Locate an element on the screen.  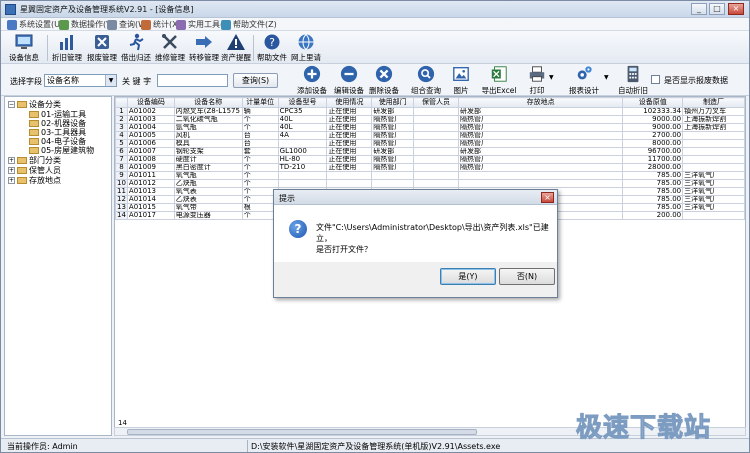
tree-label: 设备分类 is located at coordinates (45, 104).